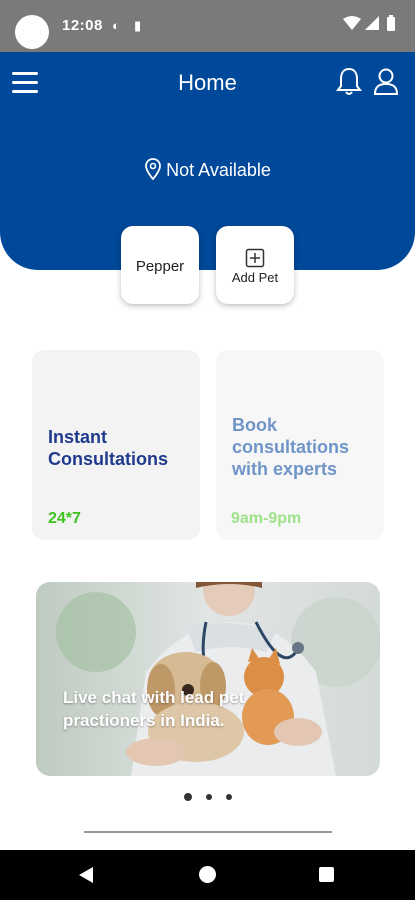 The image size is (415, 900). What do you see at coordinates (266, 518) in the screenshot?
I see `consultation-hours: 9am-9pm` at bounding box center [266, 518].